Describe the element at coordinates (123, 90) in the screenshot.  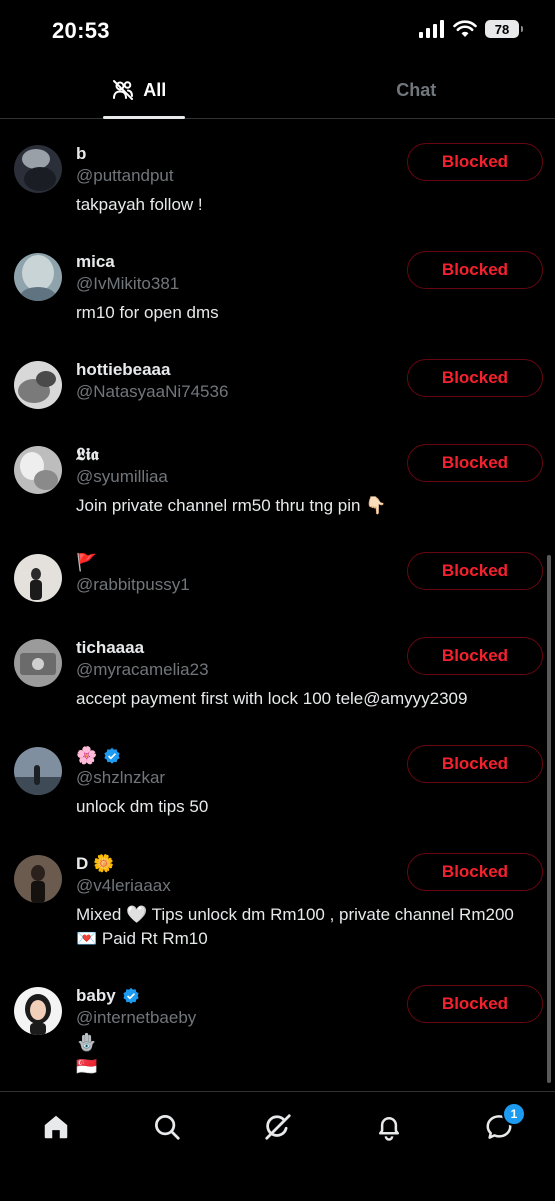
I see `people-blocked-icon` at that location.